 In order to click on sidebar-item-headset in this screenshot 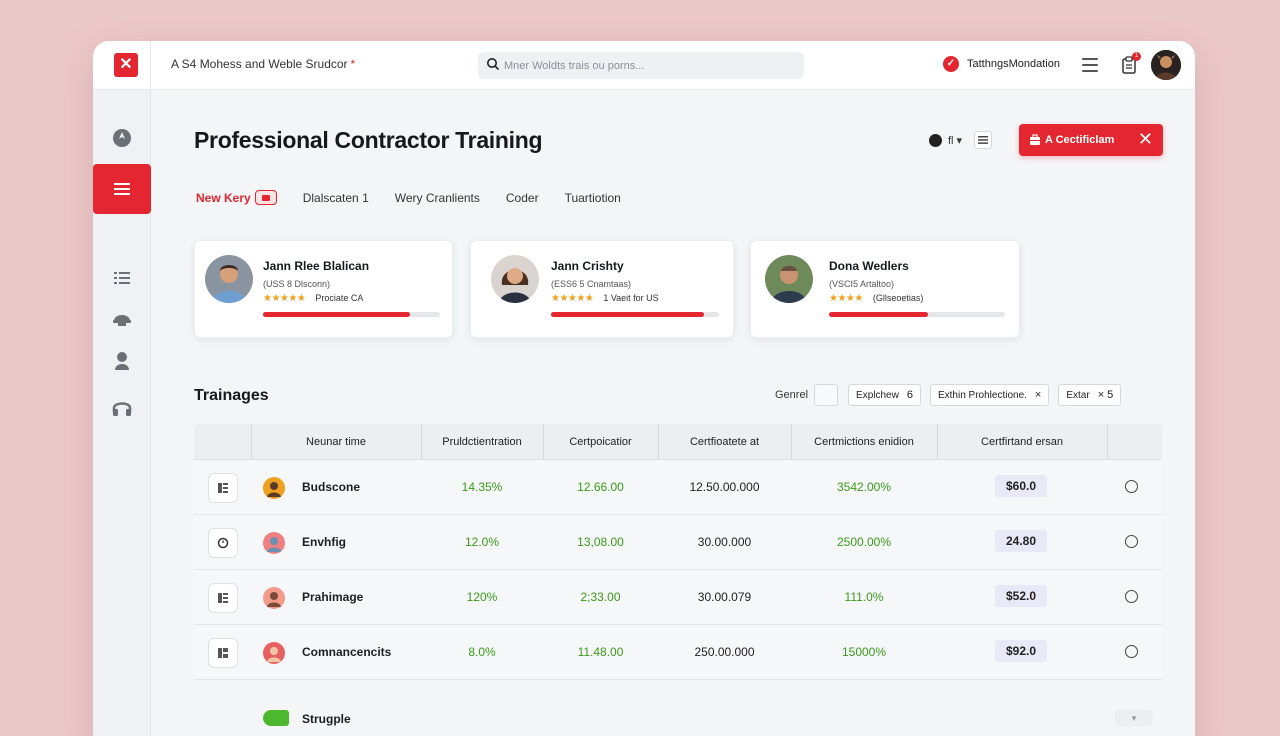, I will do `click(122, 408)`.